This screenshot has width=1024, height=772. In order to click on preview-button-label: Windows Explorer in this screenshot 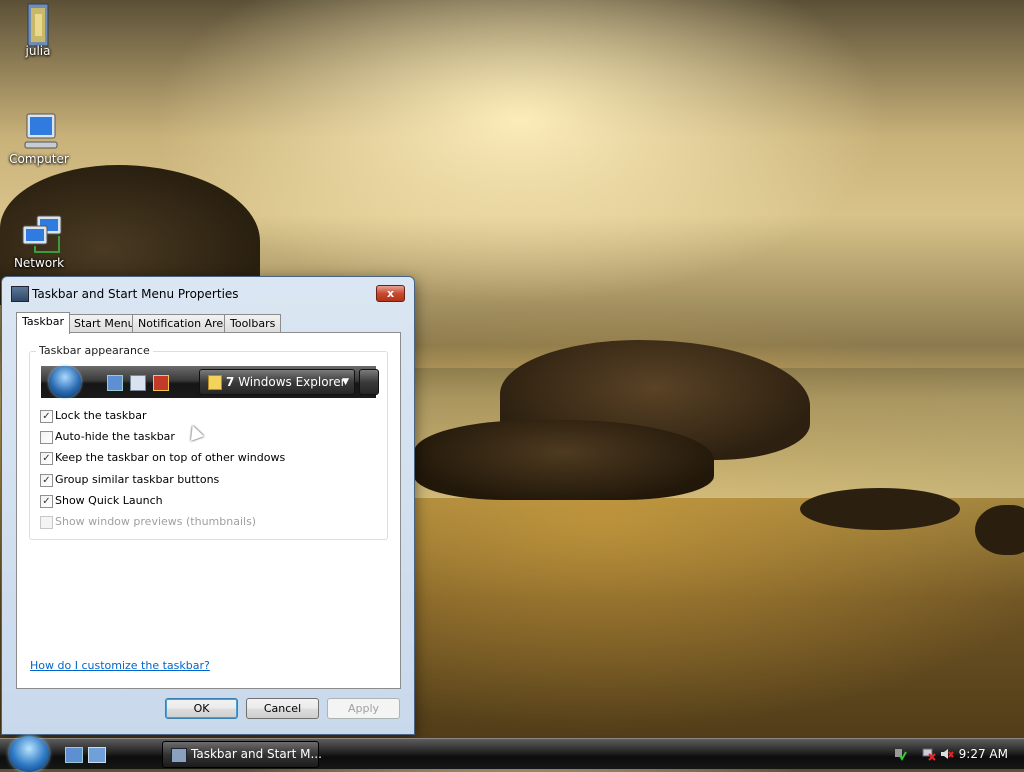, I will do `click(292, 382)`.